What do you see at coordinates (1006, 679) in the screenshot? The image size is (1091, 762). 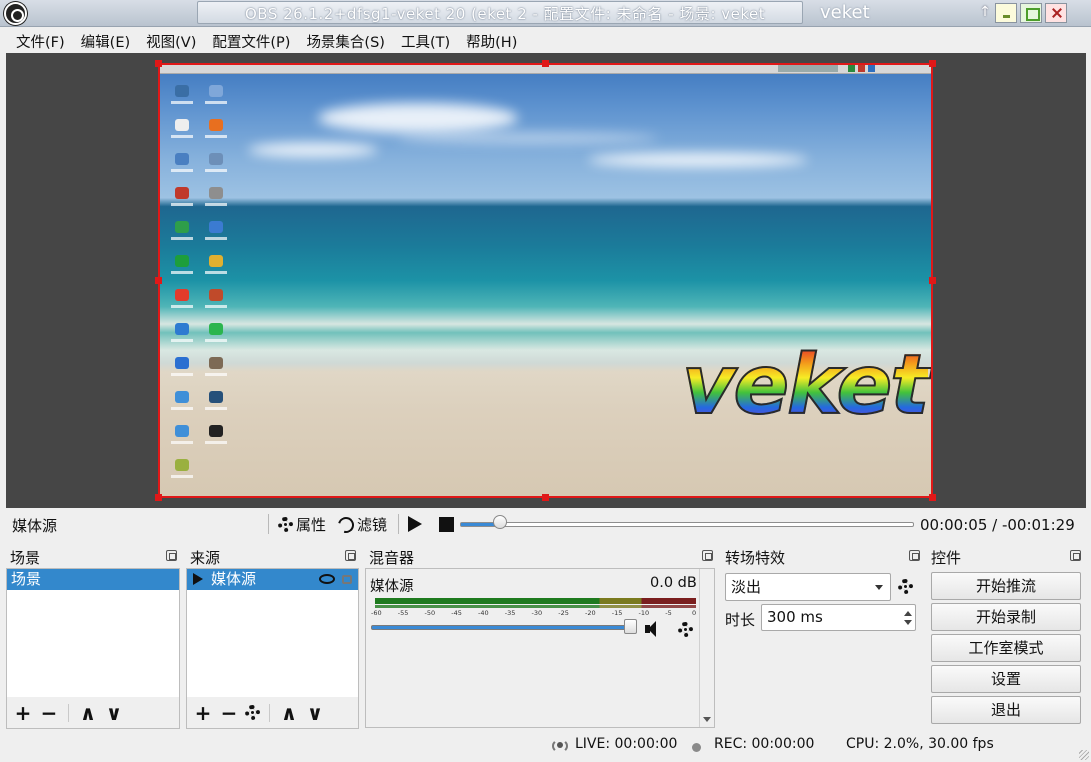 I see `settings-button: 设置` at bounding box center [1006, 679].